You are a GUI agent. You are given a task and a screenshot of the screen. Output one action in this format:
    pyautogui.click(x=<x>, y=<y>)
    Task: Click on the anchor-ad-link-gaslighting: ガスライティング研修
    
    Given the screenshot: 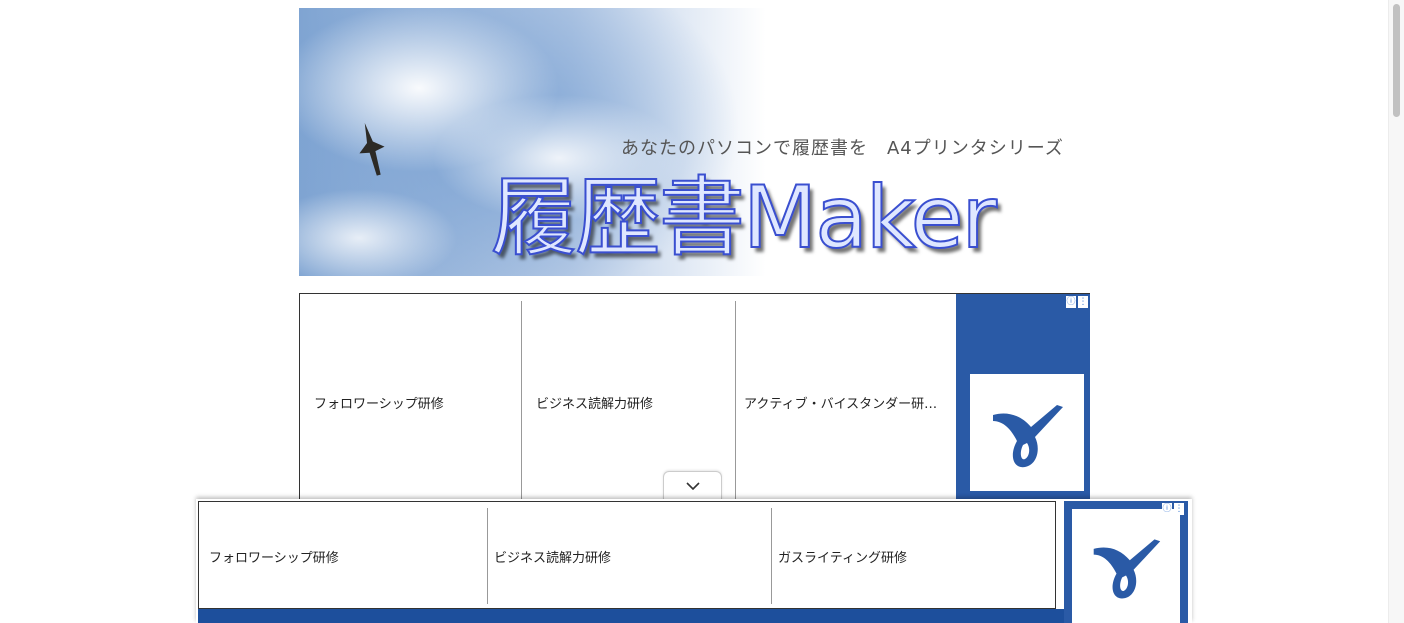 What is the action you would take?
    pyautogui.click(x=911, y=556)
    